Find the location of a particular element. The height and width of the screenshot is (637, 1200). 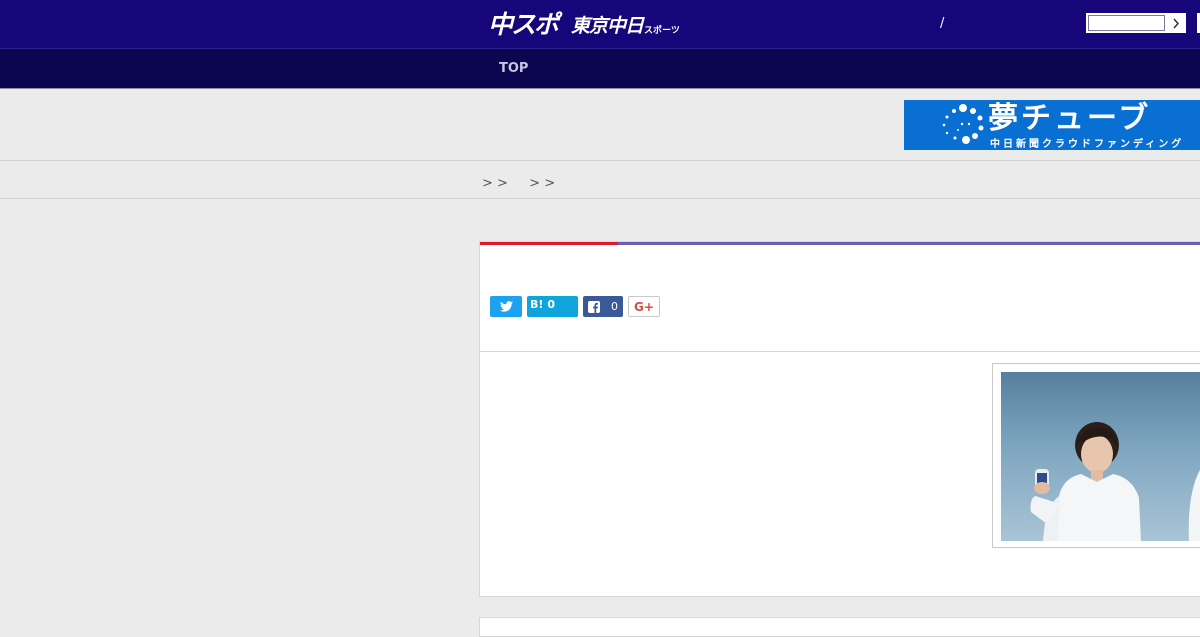

site-header: 中スポ 東京中日 スポーツ / is located at coordinates (600, 24).